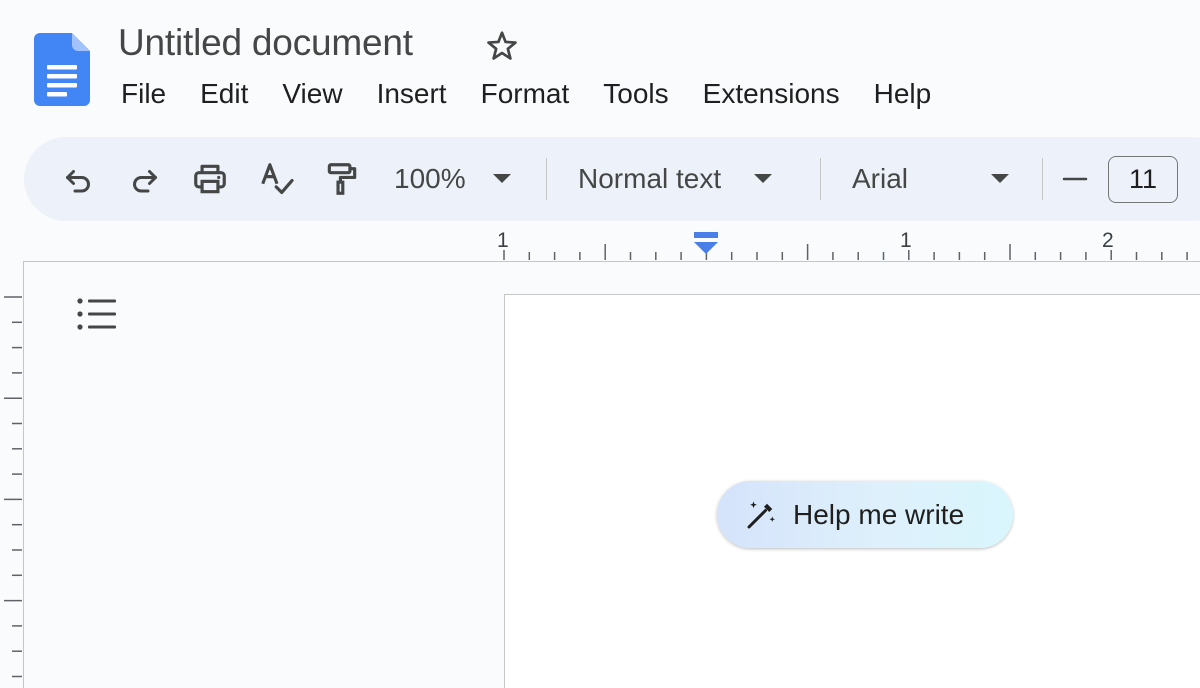 The height and width of the screenshot is (688, 1200). I want to click on menu-insert: Insert, so click(412, 94).